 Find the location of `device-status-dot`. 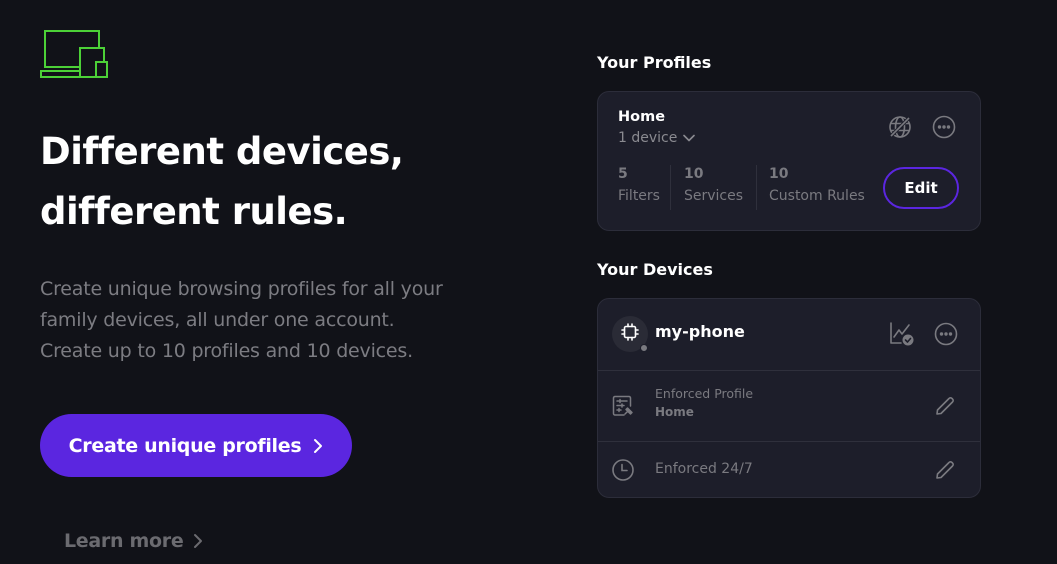

device-status-dot is located at coordinates (644, 348).